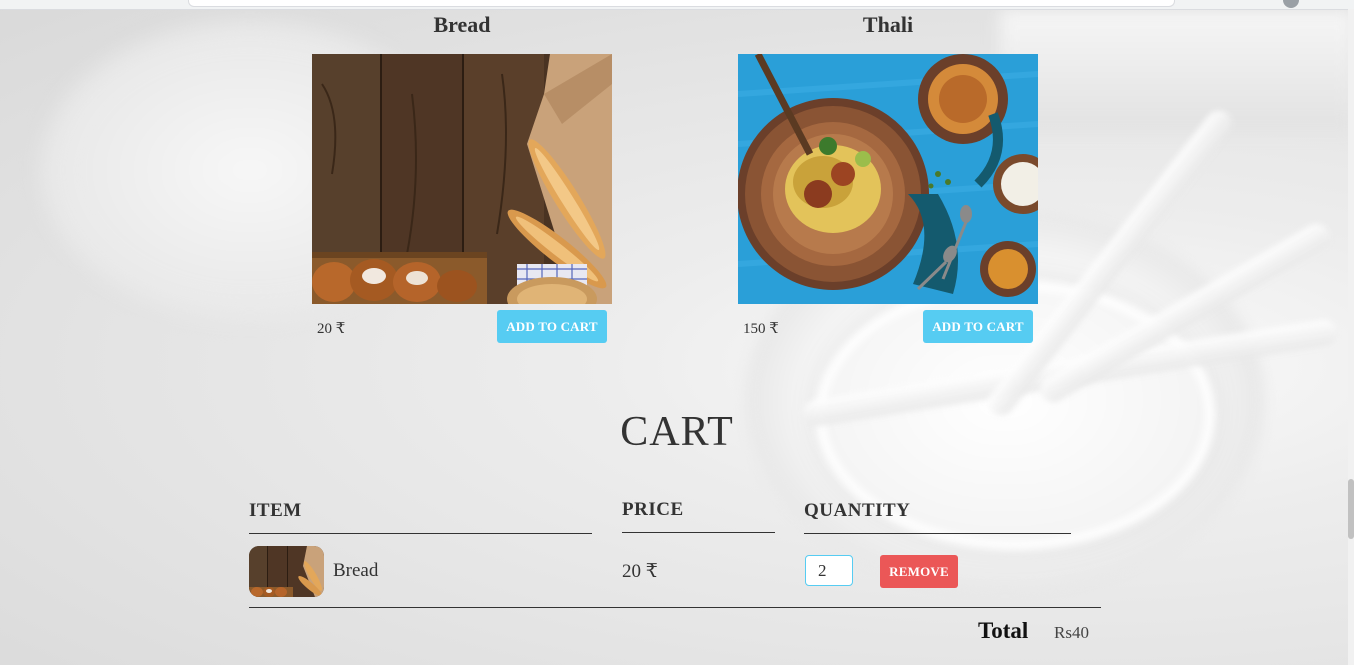 Image resolution: width=1354 pixels, height=665 pixels. I want to click on bread-thumbnail, so click(286, 571).